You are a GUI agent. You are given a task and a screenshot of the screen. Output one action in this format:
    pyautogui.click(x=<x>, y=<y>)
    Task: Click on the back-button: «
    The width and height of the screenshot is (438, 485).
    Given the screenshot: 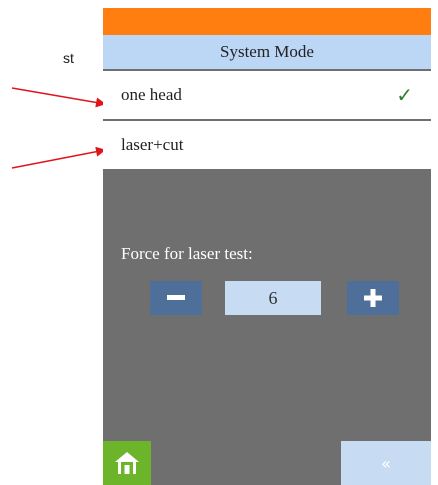 What is the action you would take?
    pyautogui.click(x=386, y=463)
    